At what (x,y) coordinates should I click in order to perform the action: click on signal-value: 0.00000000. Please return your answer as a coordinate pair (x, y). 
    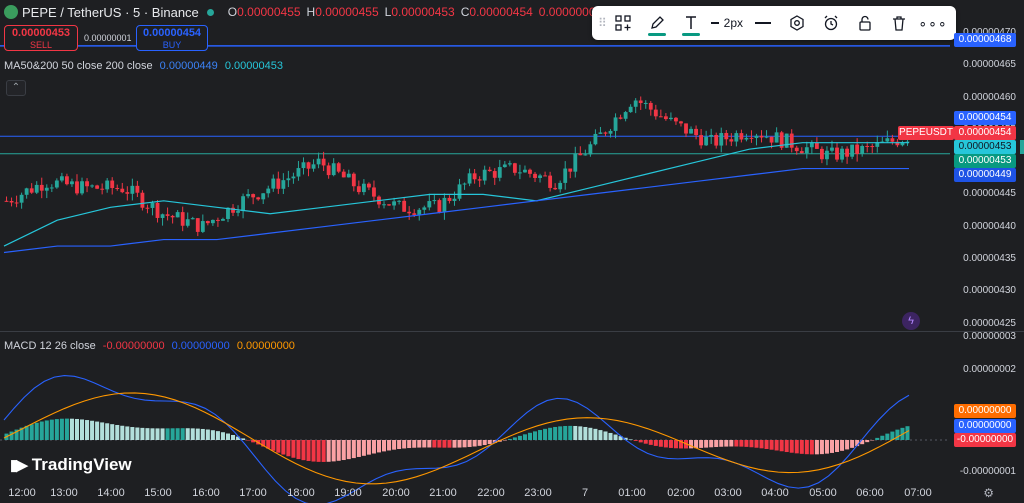
    Looking at the image, I should click on (200, 346).